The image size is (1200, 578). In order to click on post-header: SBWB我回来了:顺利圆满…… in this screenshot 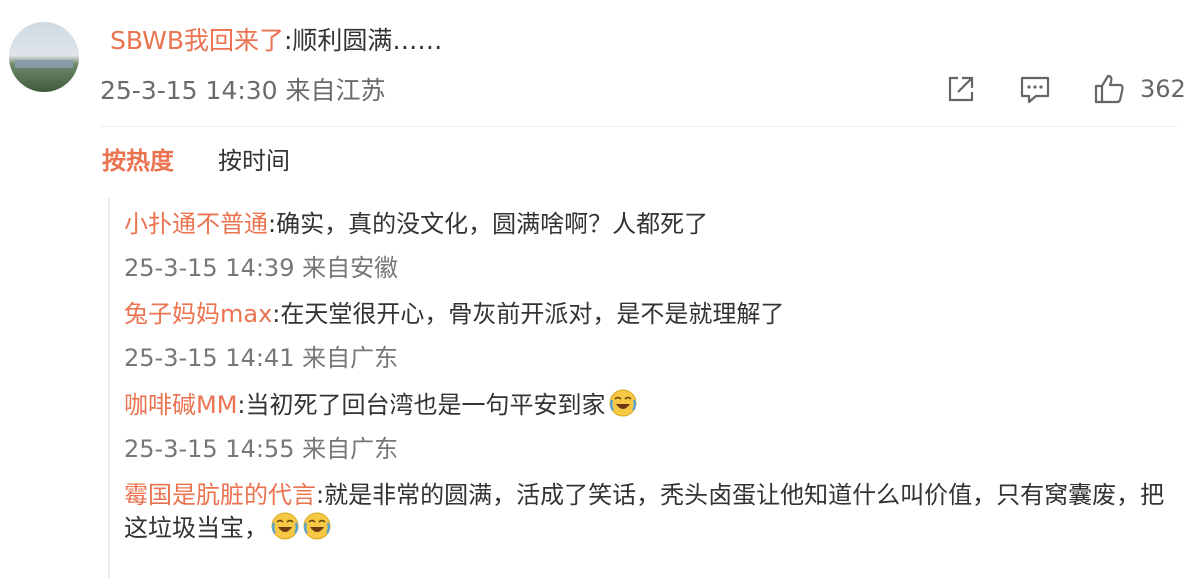, I will do `click(276, 41)`.